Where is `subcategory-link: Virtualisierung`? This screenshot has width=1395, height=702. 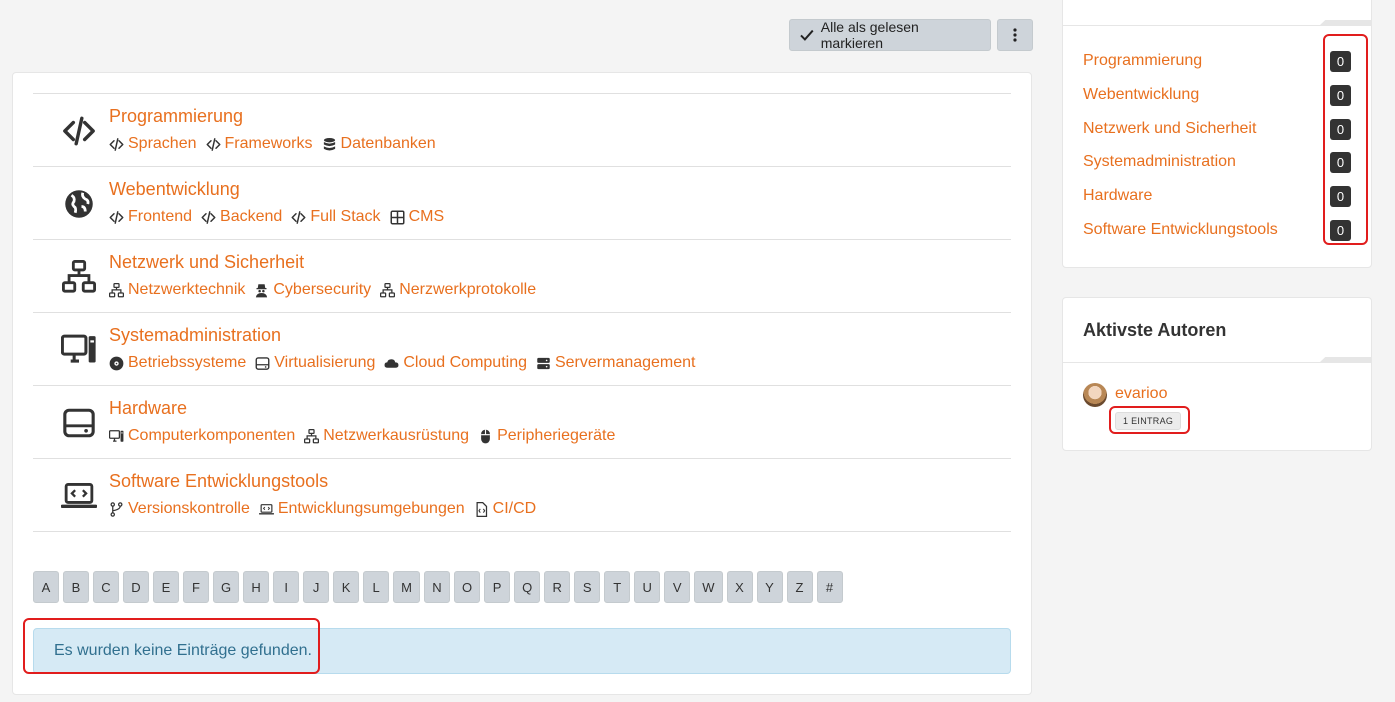 subcategory-link: Virtualisierung is located at coordinates (315, 363).